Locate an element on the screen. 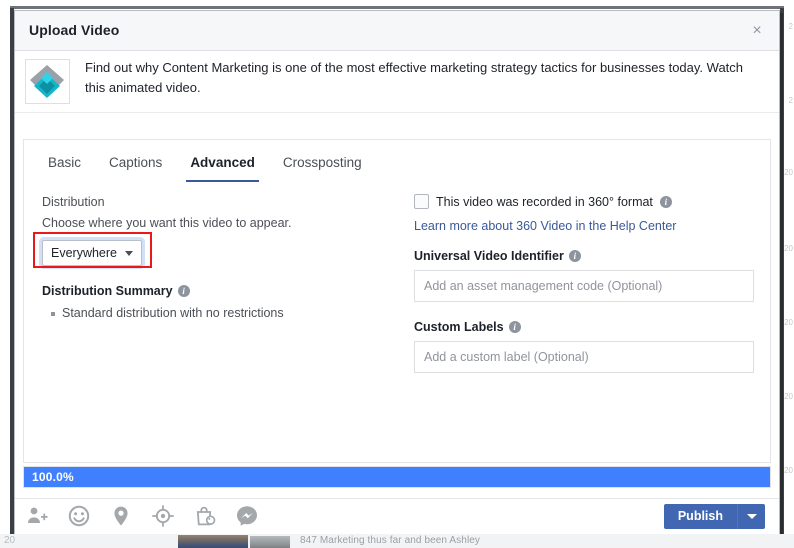  dialog-header: Upload Video × is located at coordinates (397, 31).